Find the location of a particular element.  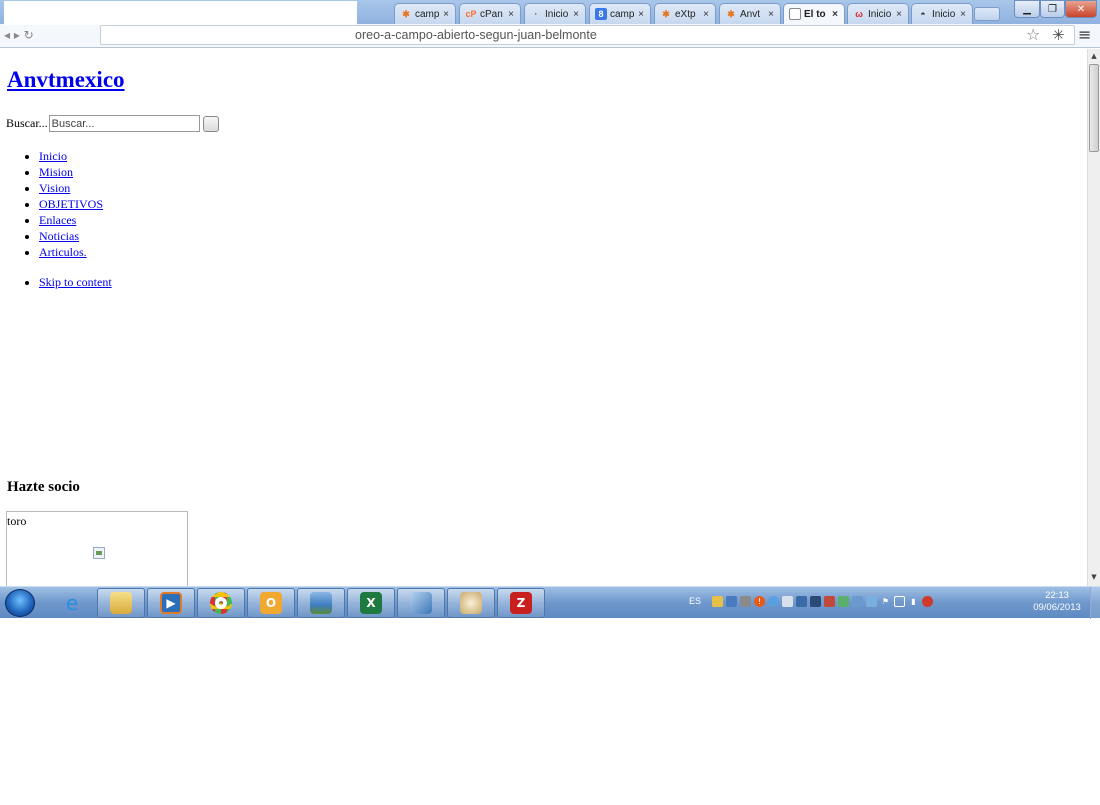

tab-9: ◓ Inicio × is located at coordinates (942, 13).